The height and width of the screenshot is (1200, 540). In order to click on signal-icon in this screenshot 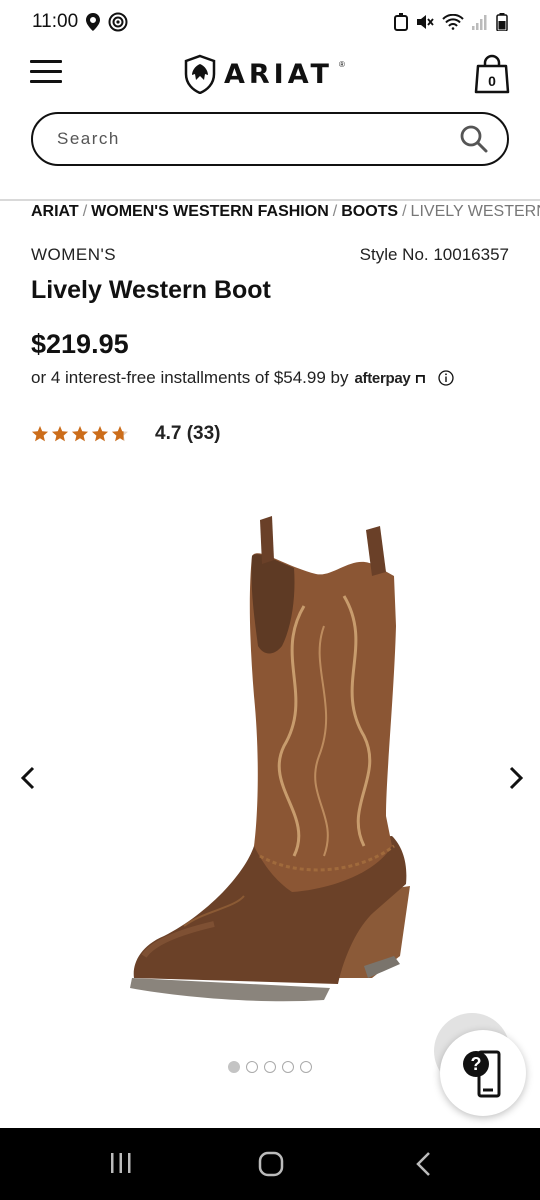, I will do `click(479, 22)`.